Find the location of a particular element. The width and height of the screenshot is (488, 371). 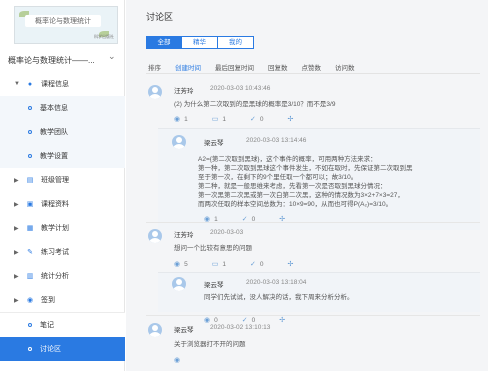

views-stat: ◉ 0 is located at coordinates (211, 320).